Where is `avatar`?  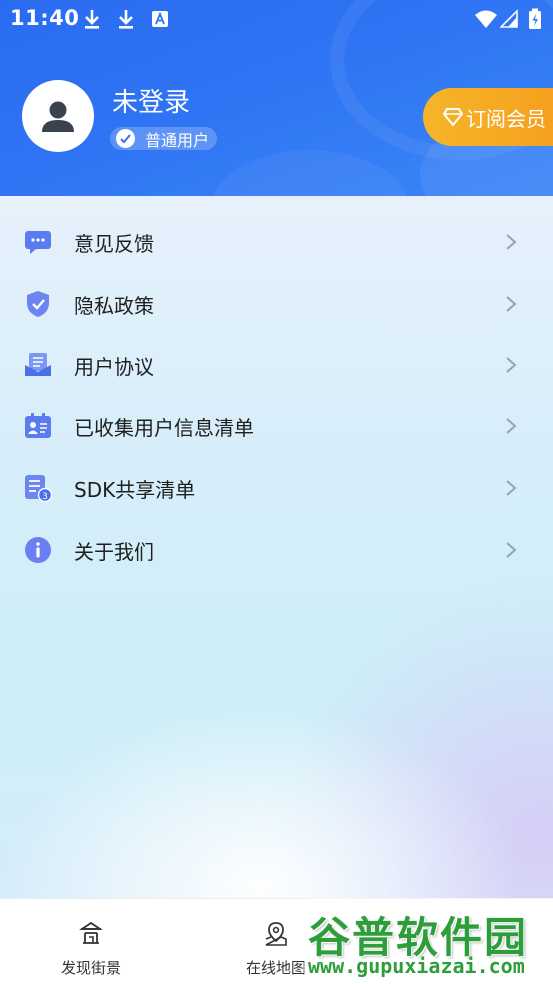 avatar is located at coordinates (58, 116).